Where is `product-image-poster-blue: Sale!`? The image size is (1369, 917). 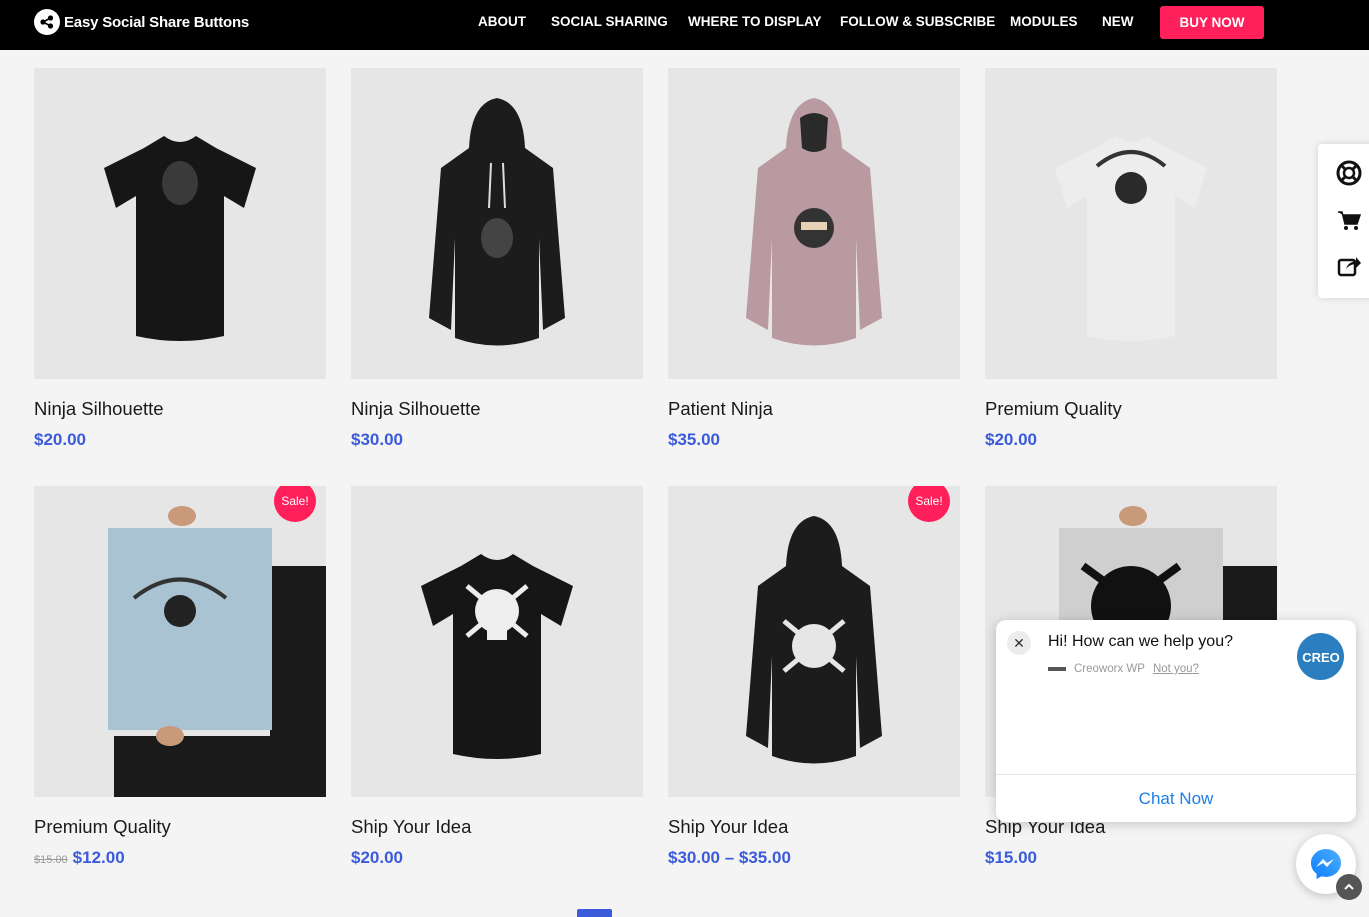 product-image-poster-blue: Sale! is located at coordinates (180, 641).